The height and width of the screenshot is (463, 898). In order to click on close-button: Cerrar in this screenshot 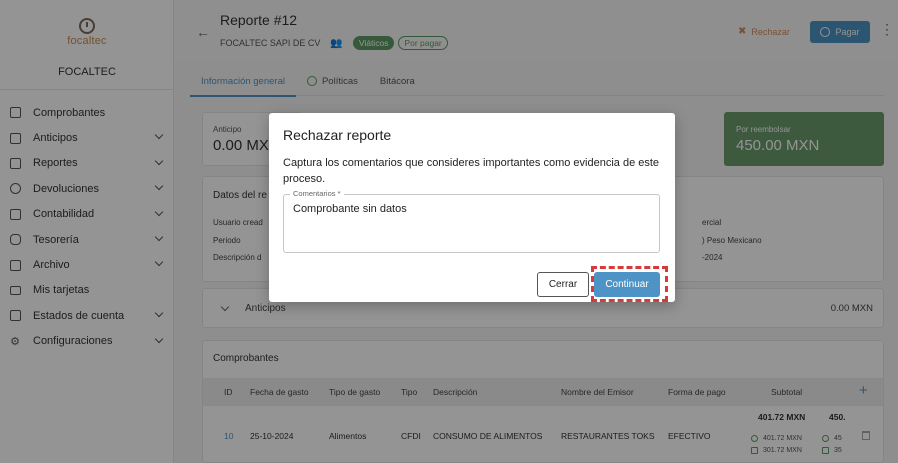, I will do `click(563, 284)`.